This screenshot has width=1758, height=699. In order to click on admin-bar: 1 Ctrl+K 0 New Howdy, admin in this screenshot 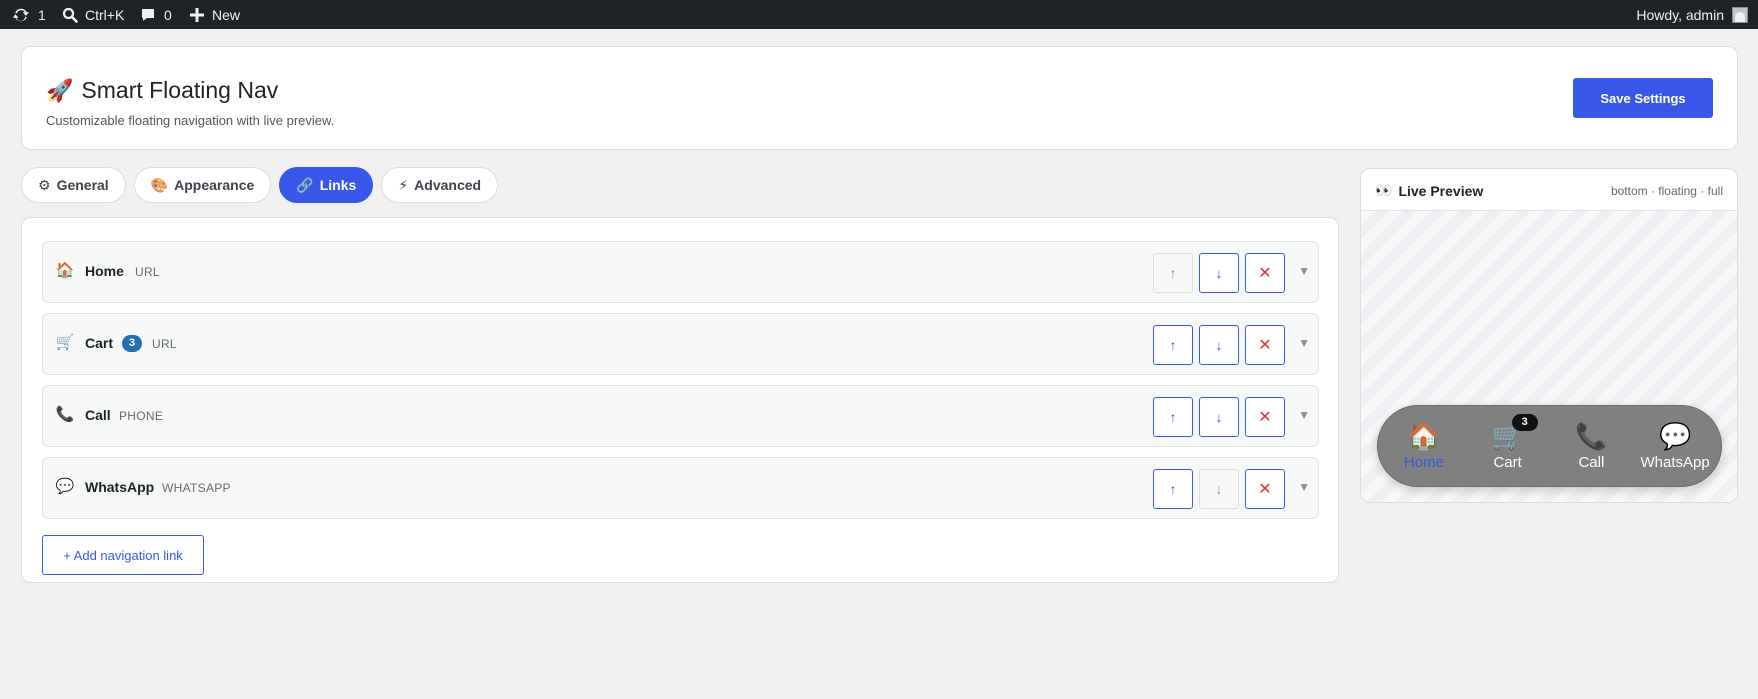, I will do `click(879, 14)`.